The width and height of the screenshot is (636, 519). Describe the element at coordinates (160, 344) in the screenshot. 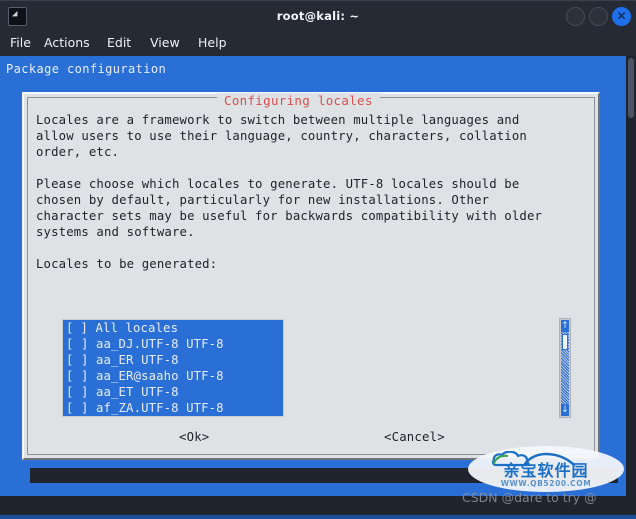

I see `locale-item-label: aa_DJ.UTF-8 UTF-8` at that location.